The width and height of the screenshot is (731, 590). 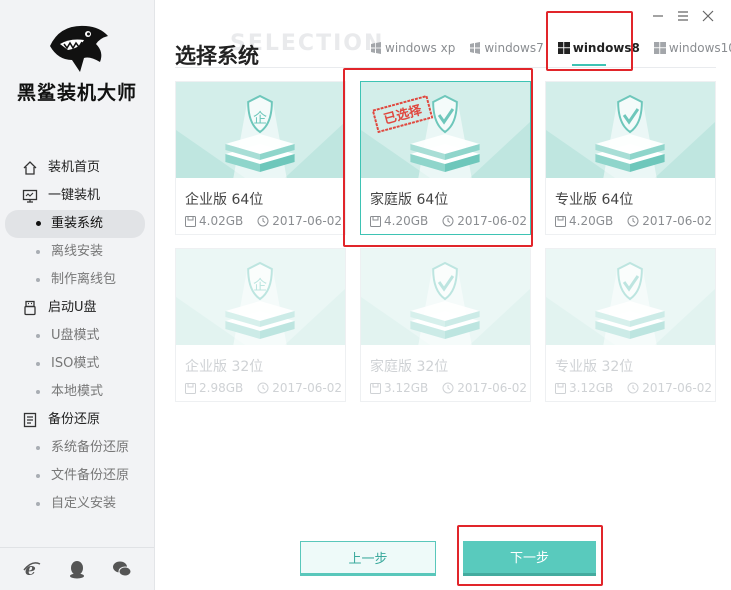 What do you see at coordinates (122, 569) in the screenshot?
I see `wechat-icon` at bounding box center [122, 569].